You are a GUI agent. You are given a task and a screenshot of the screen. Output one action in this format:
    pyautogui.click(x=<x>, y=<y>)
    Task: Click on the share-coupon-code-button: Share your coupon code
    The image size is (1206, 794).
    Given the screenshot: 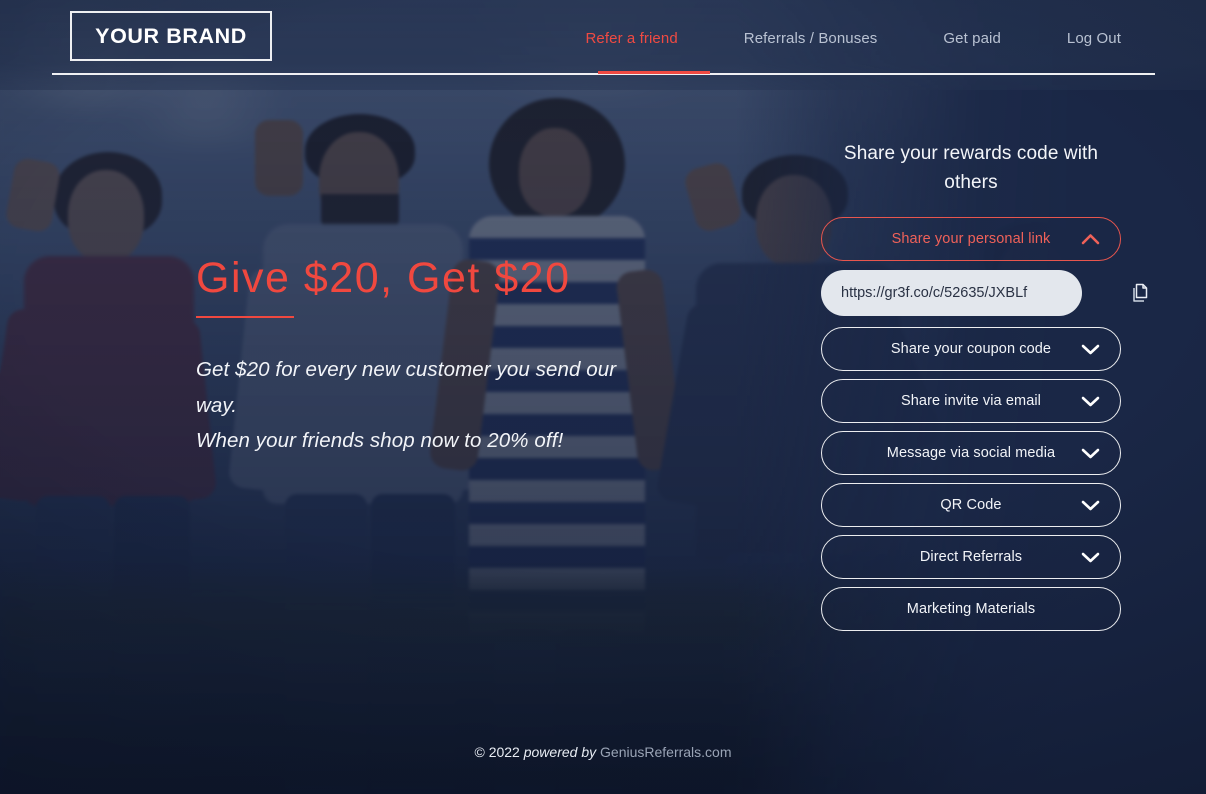 What is the action you would take?
    pyautogui.click(x=971, y=348)
    